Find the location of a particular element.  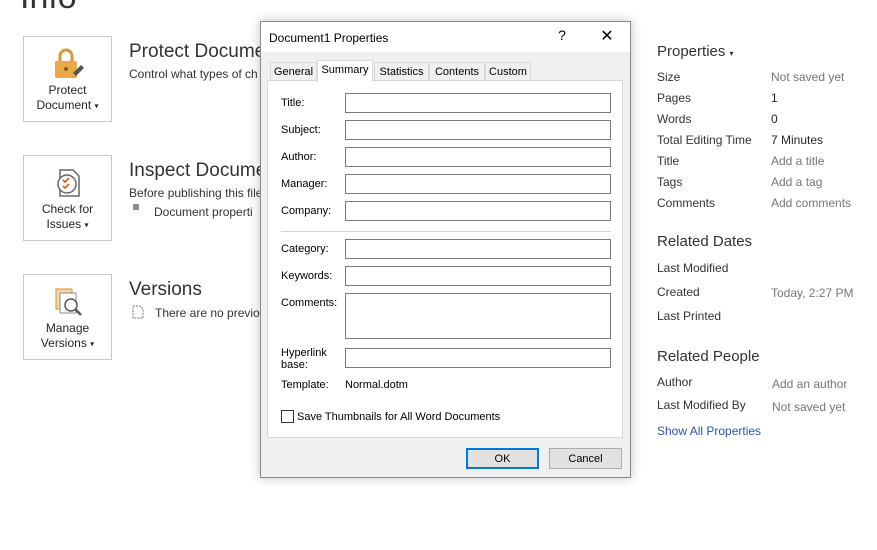

people-label-author: Author is located at coordinates (675, 382).